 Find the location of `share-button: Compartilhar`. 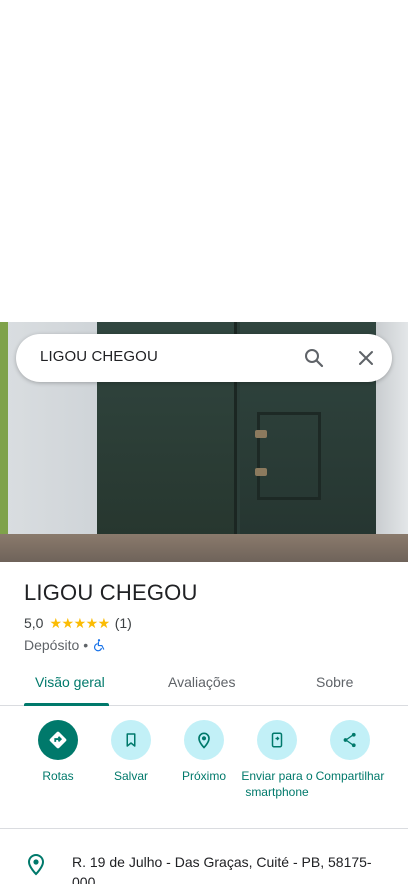

share-button: Compartilhar is located at coordinates (350, 752).